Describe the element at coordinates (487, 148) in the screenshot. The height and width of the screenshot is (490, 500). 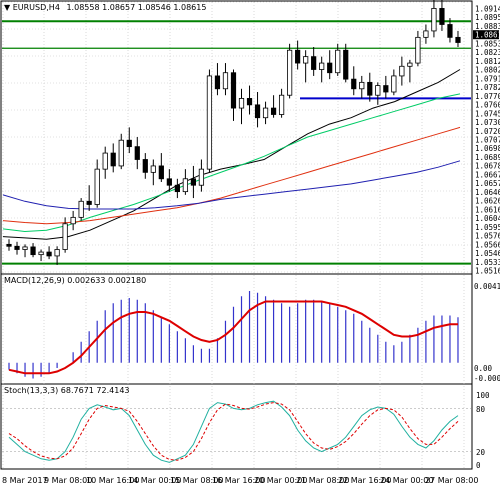
I see `price-tick-label: 1.06985` at that location.